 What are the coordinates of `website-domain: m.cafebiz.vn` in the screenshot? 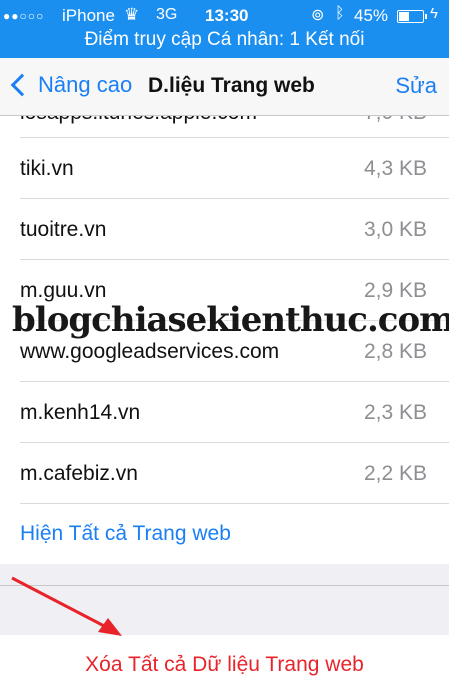 It's located at (79, 473).